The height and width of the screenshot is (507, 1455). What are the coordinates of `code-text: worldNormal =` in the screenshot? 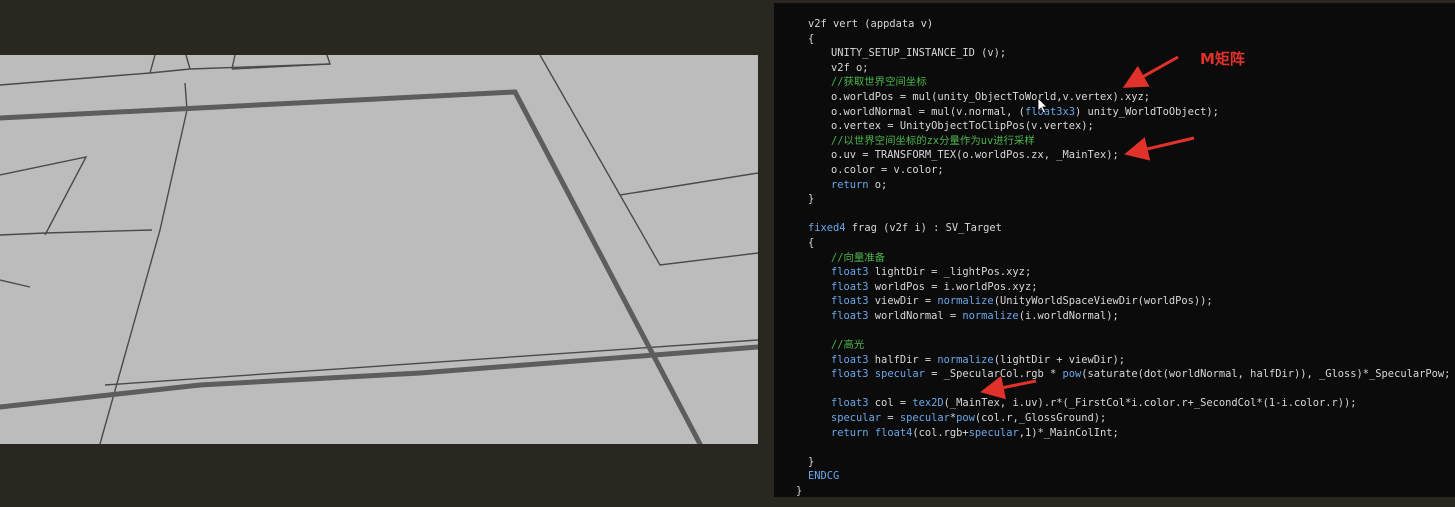 It's located at (915, 315).